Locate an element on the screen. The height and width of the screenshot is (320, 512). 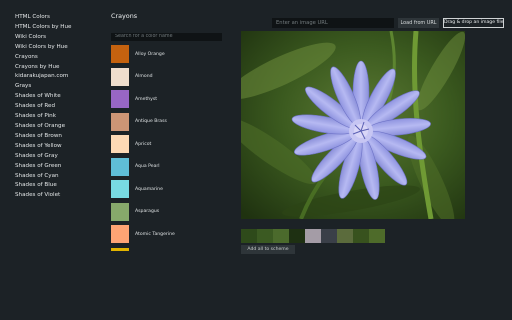
extracted-palette is located at coordinates (313, 236).